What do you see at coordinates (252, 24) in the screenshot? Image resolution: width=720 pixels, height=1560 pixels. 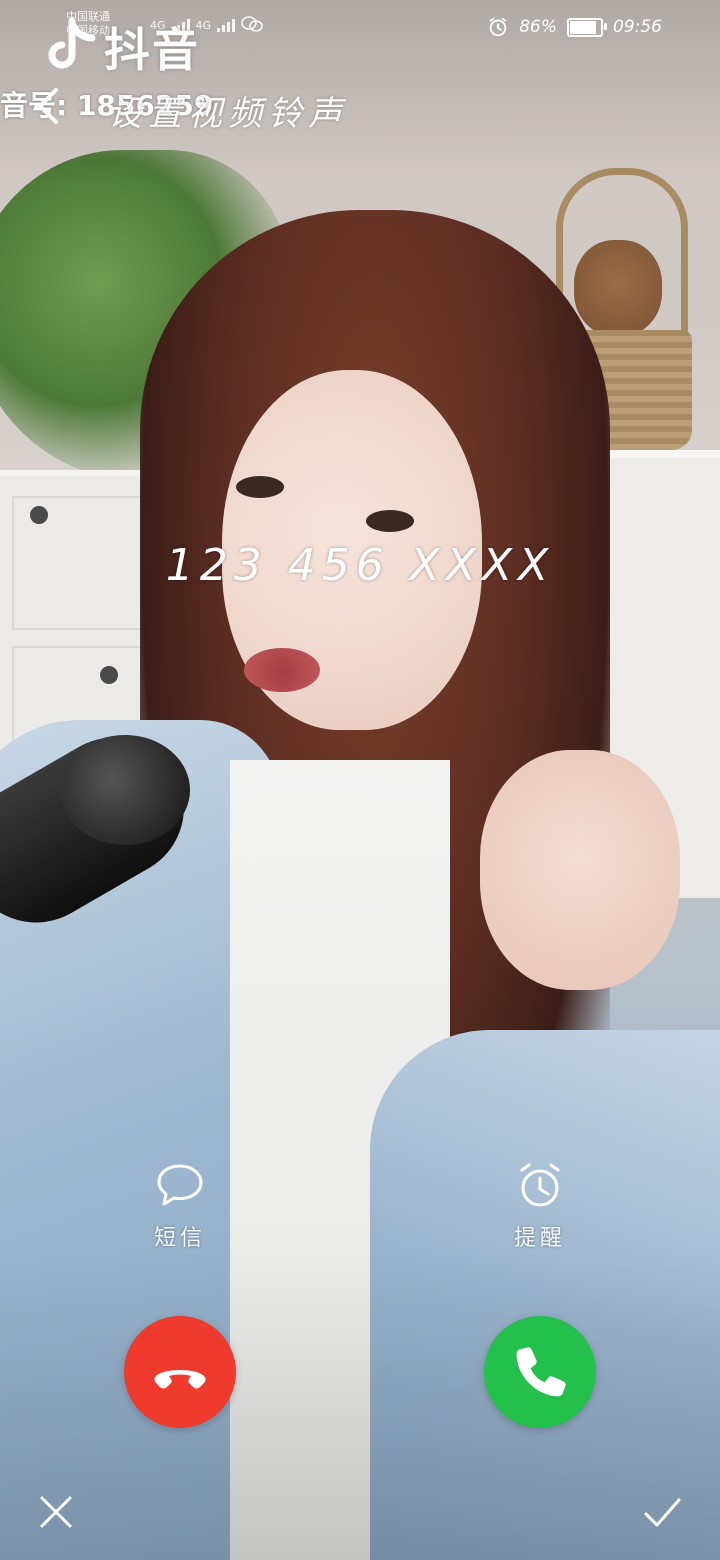 I see `wechat-icon` at bounding box center [252, 24].